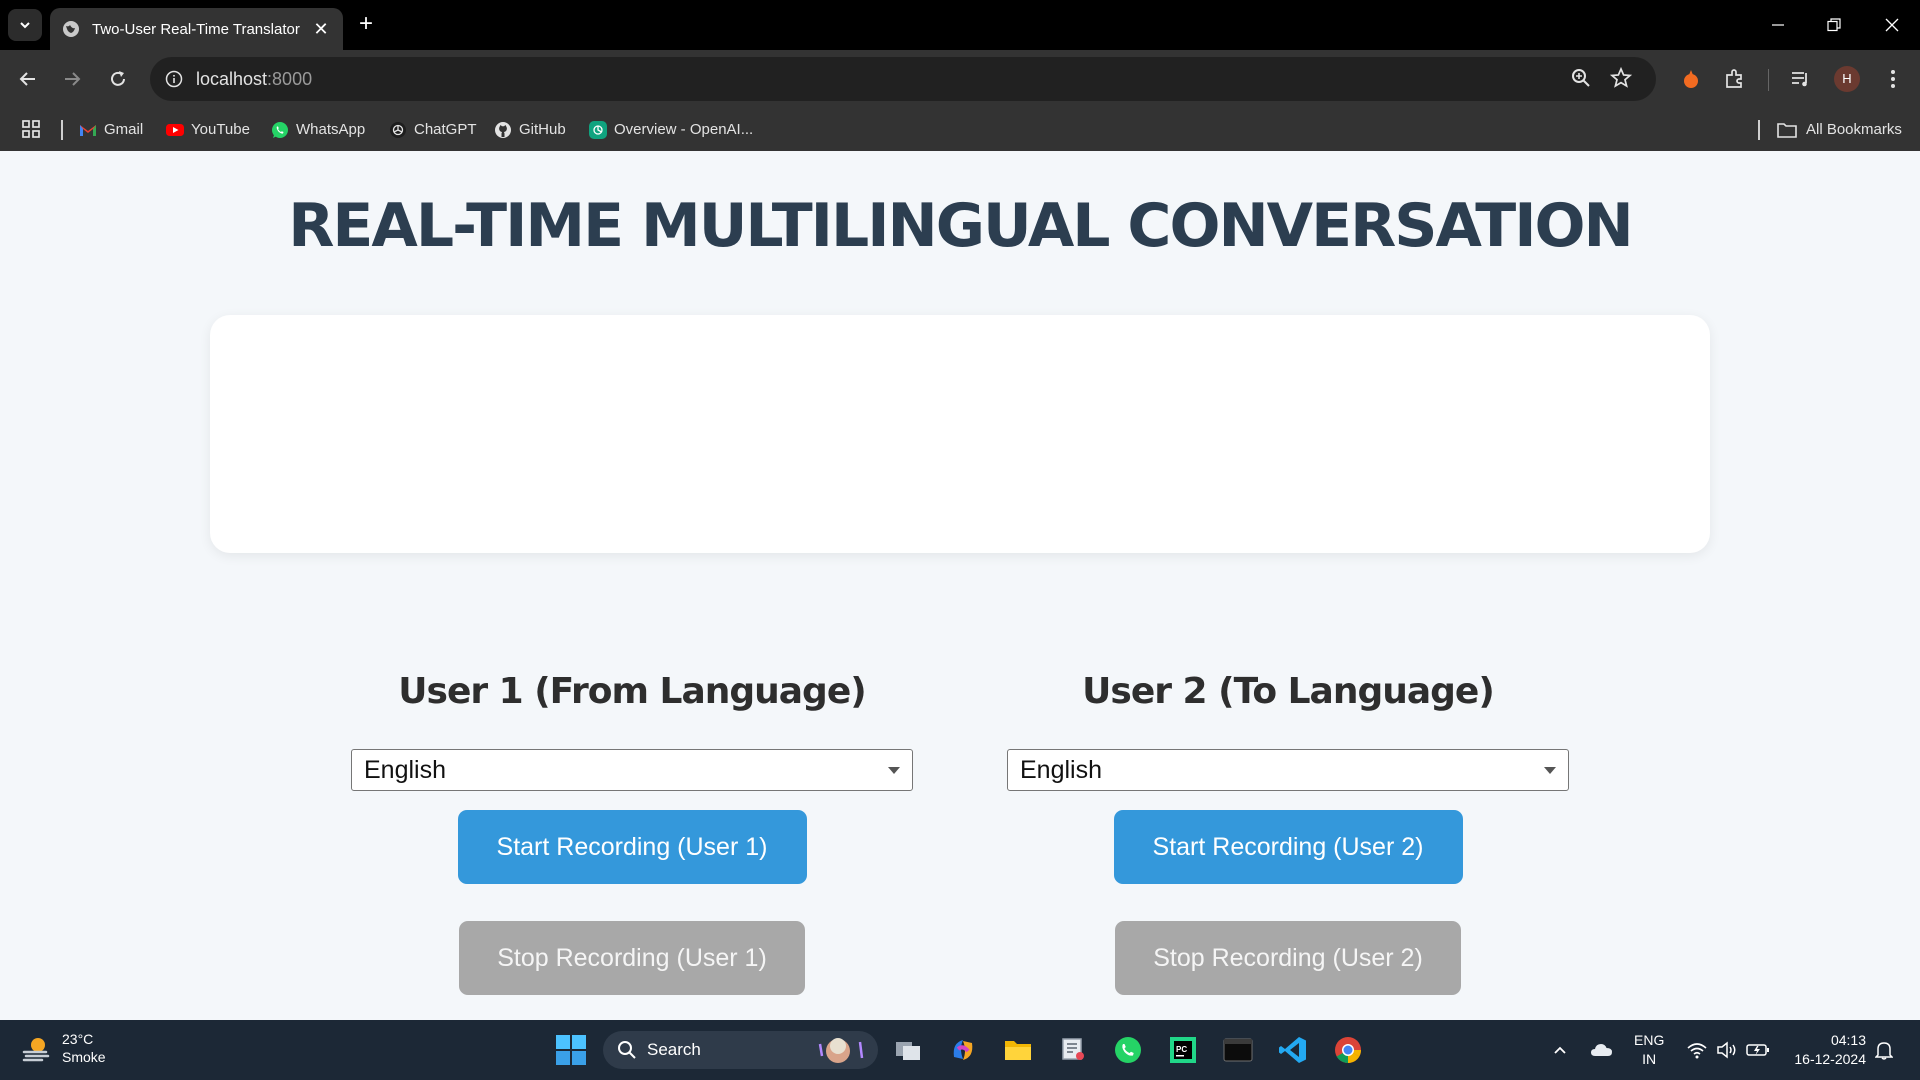  What do you see at coordinates (1691, 79) in the screenshot?
I see `extension-orange-icon` at bounding box center [1691, 79].